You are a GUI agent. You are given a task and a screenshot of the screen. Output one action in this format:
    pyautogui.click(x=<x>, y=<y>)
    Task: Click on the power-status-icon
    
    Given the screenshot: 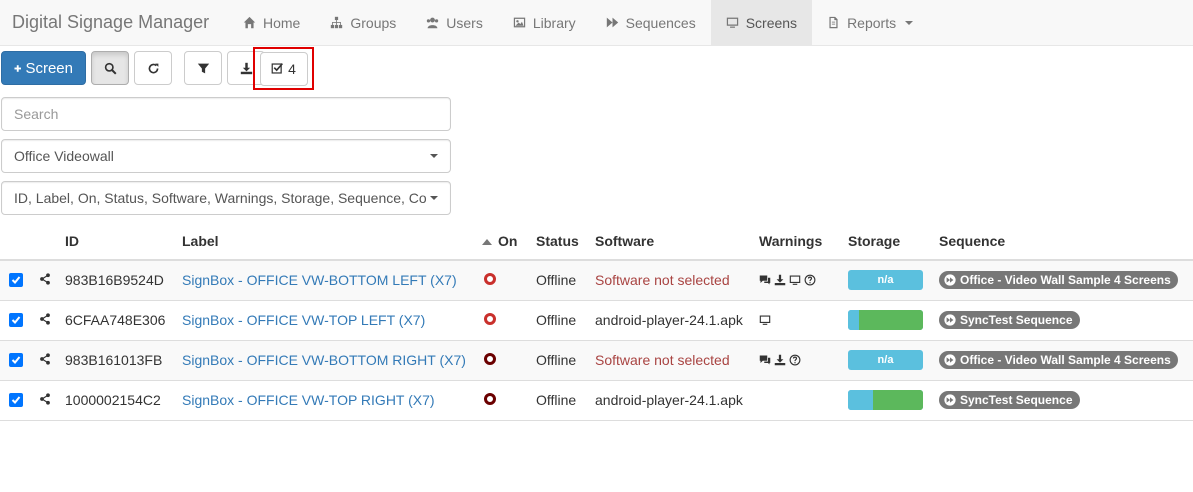 What is the action you would take?
    pyautogui.click(x=490, y=399)
    